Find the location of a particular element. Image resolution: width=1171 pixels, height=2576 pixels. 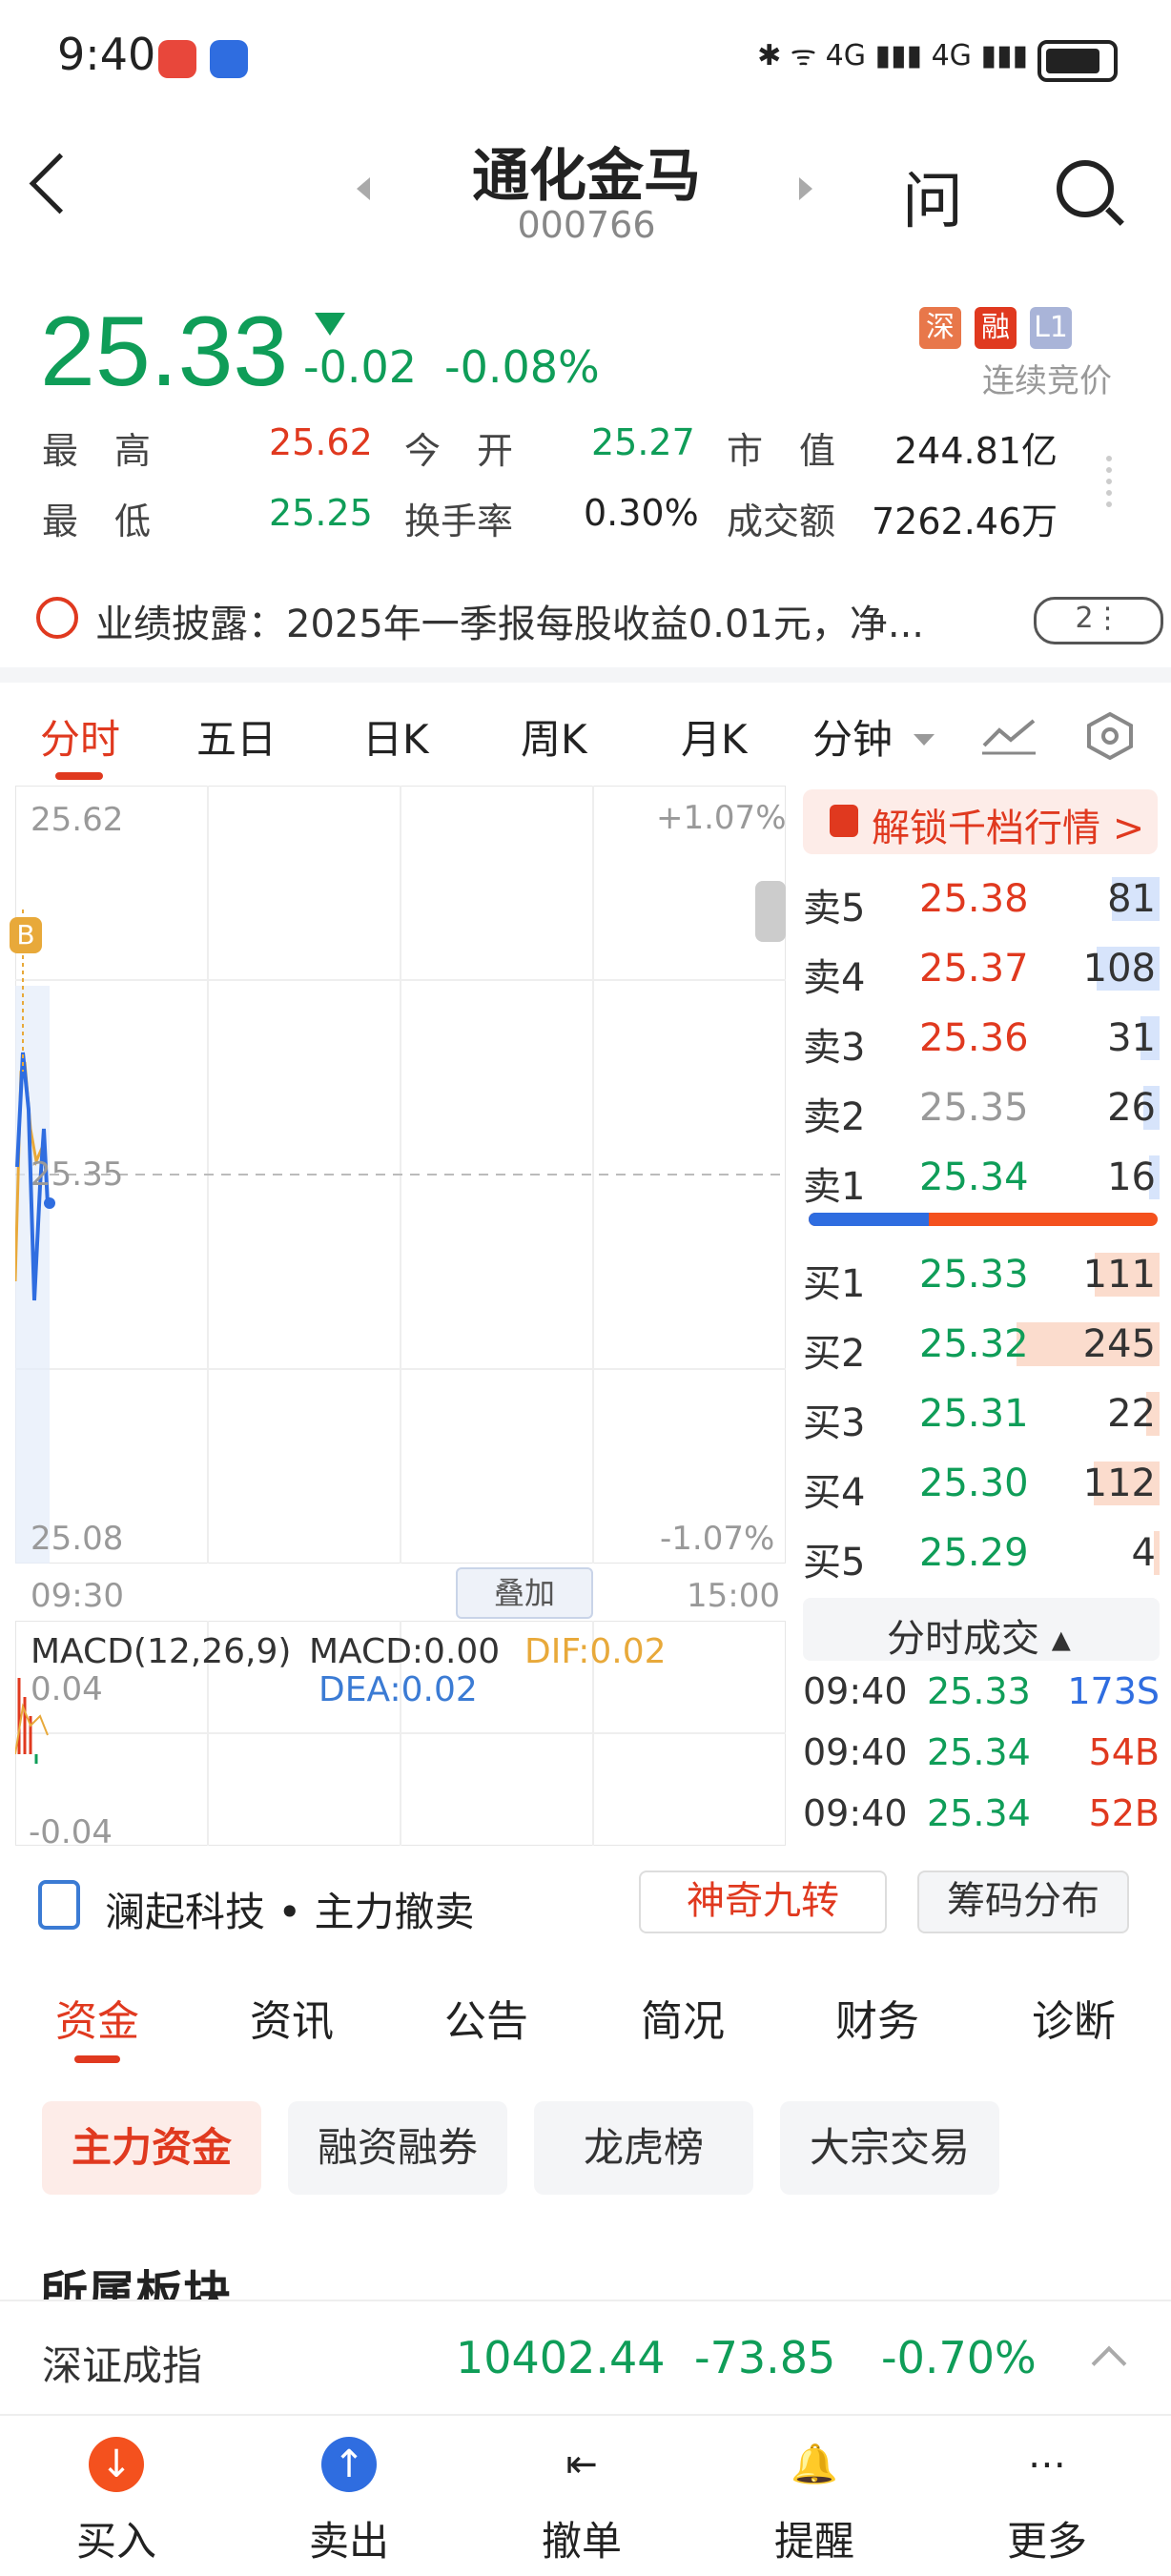

macd-value: MACD:0.00 is located at coordinates (405, 1651).